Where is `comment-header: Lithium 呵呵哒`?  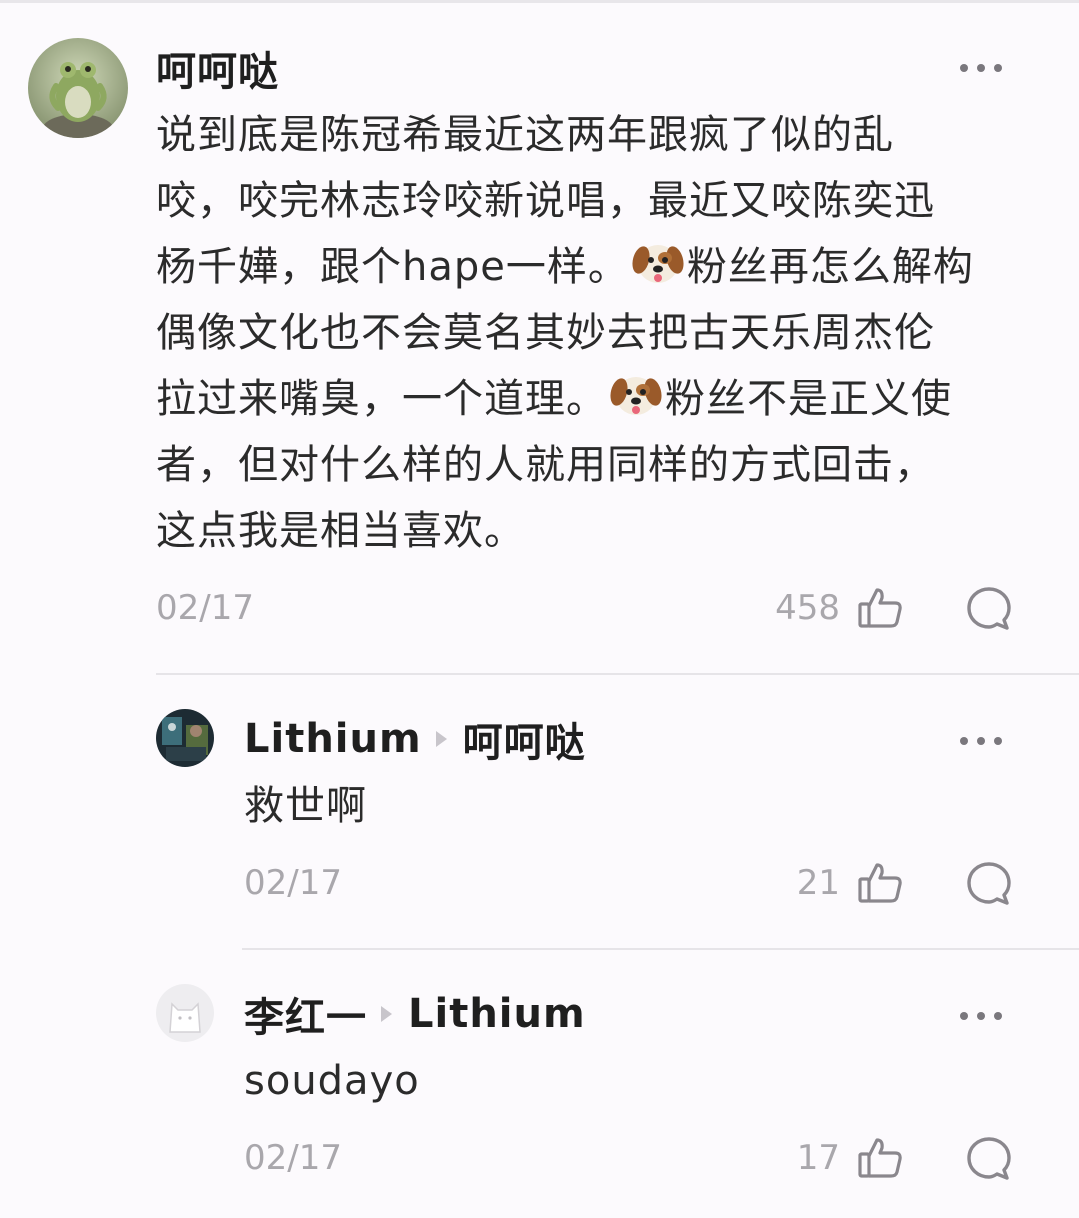 comment-header: Lithium 呵呵哒 is located at coordinates (415, 739).